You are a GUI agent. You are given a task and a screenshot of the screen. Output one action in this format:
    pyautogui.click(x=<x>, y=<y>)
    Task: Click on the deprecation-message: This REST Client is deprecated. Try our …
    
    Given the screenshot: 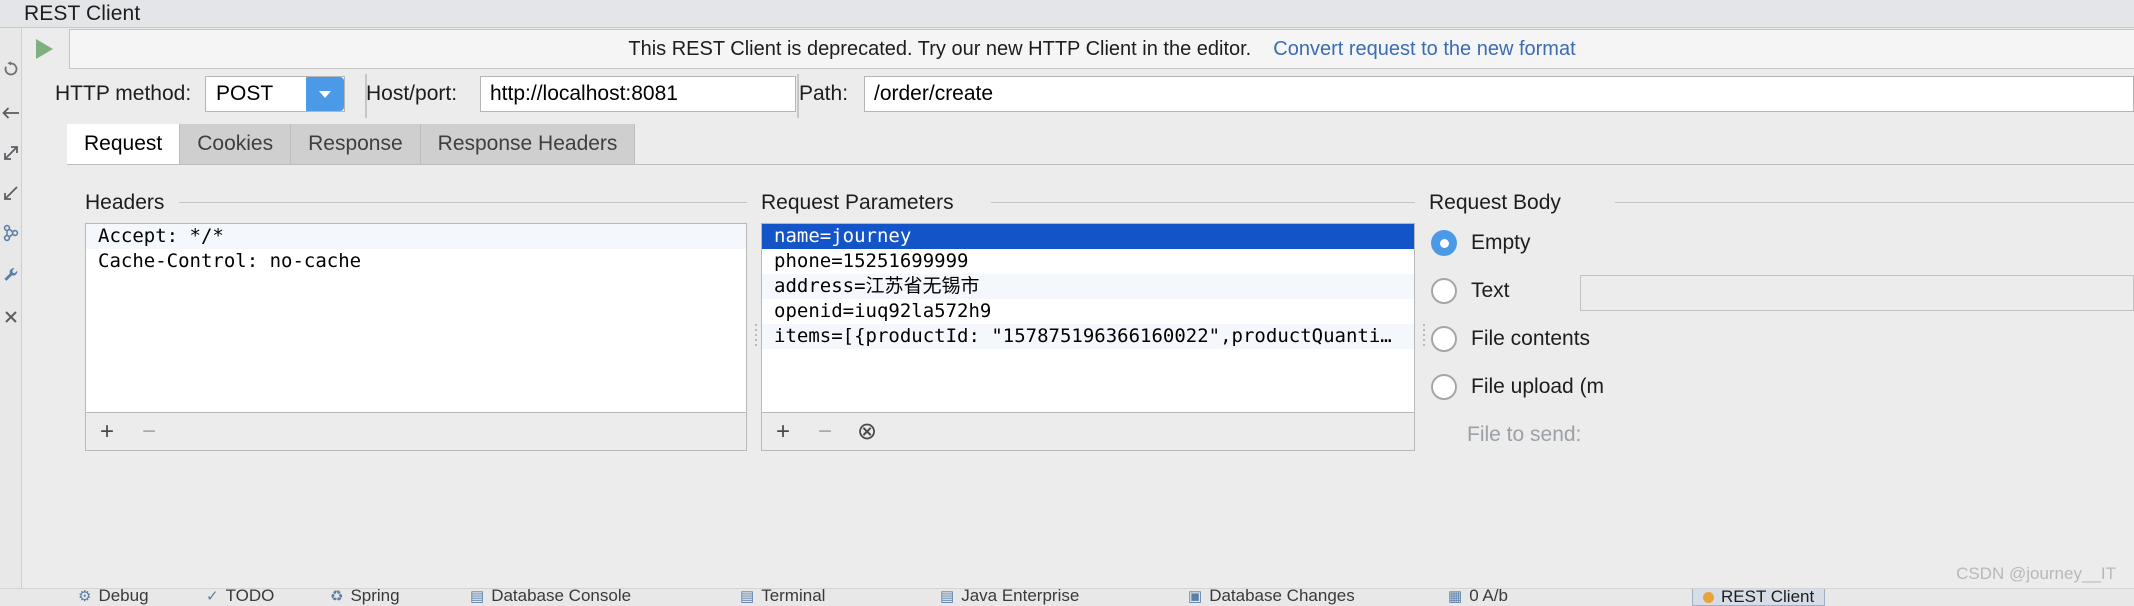 What is the action you would take?
    pyautogui.click(x=940, y=48)
    